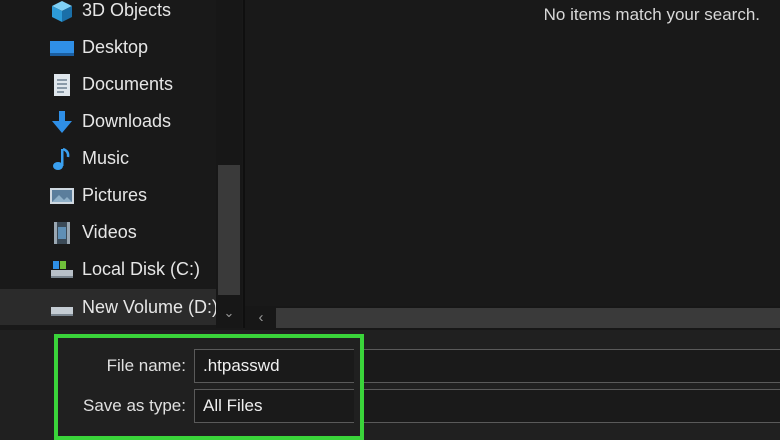 This screenshot has width=780, height=440. I want to click on drive-icon, so click(62, 308).